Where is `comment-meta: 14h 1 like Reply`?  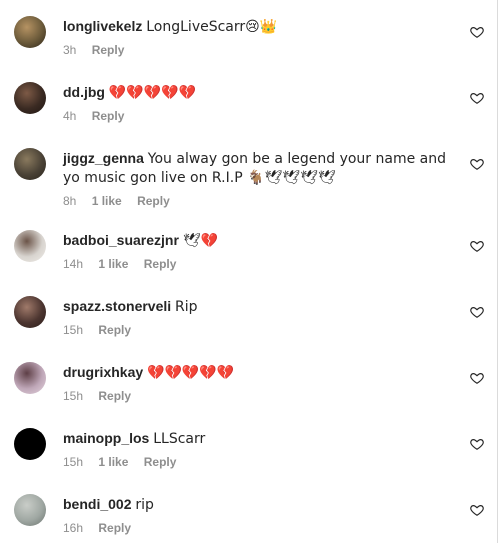 comment-meta: 14h 1 like Reply is located at coordinates (255, 264).